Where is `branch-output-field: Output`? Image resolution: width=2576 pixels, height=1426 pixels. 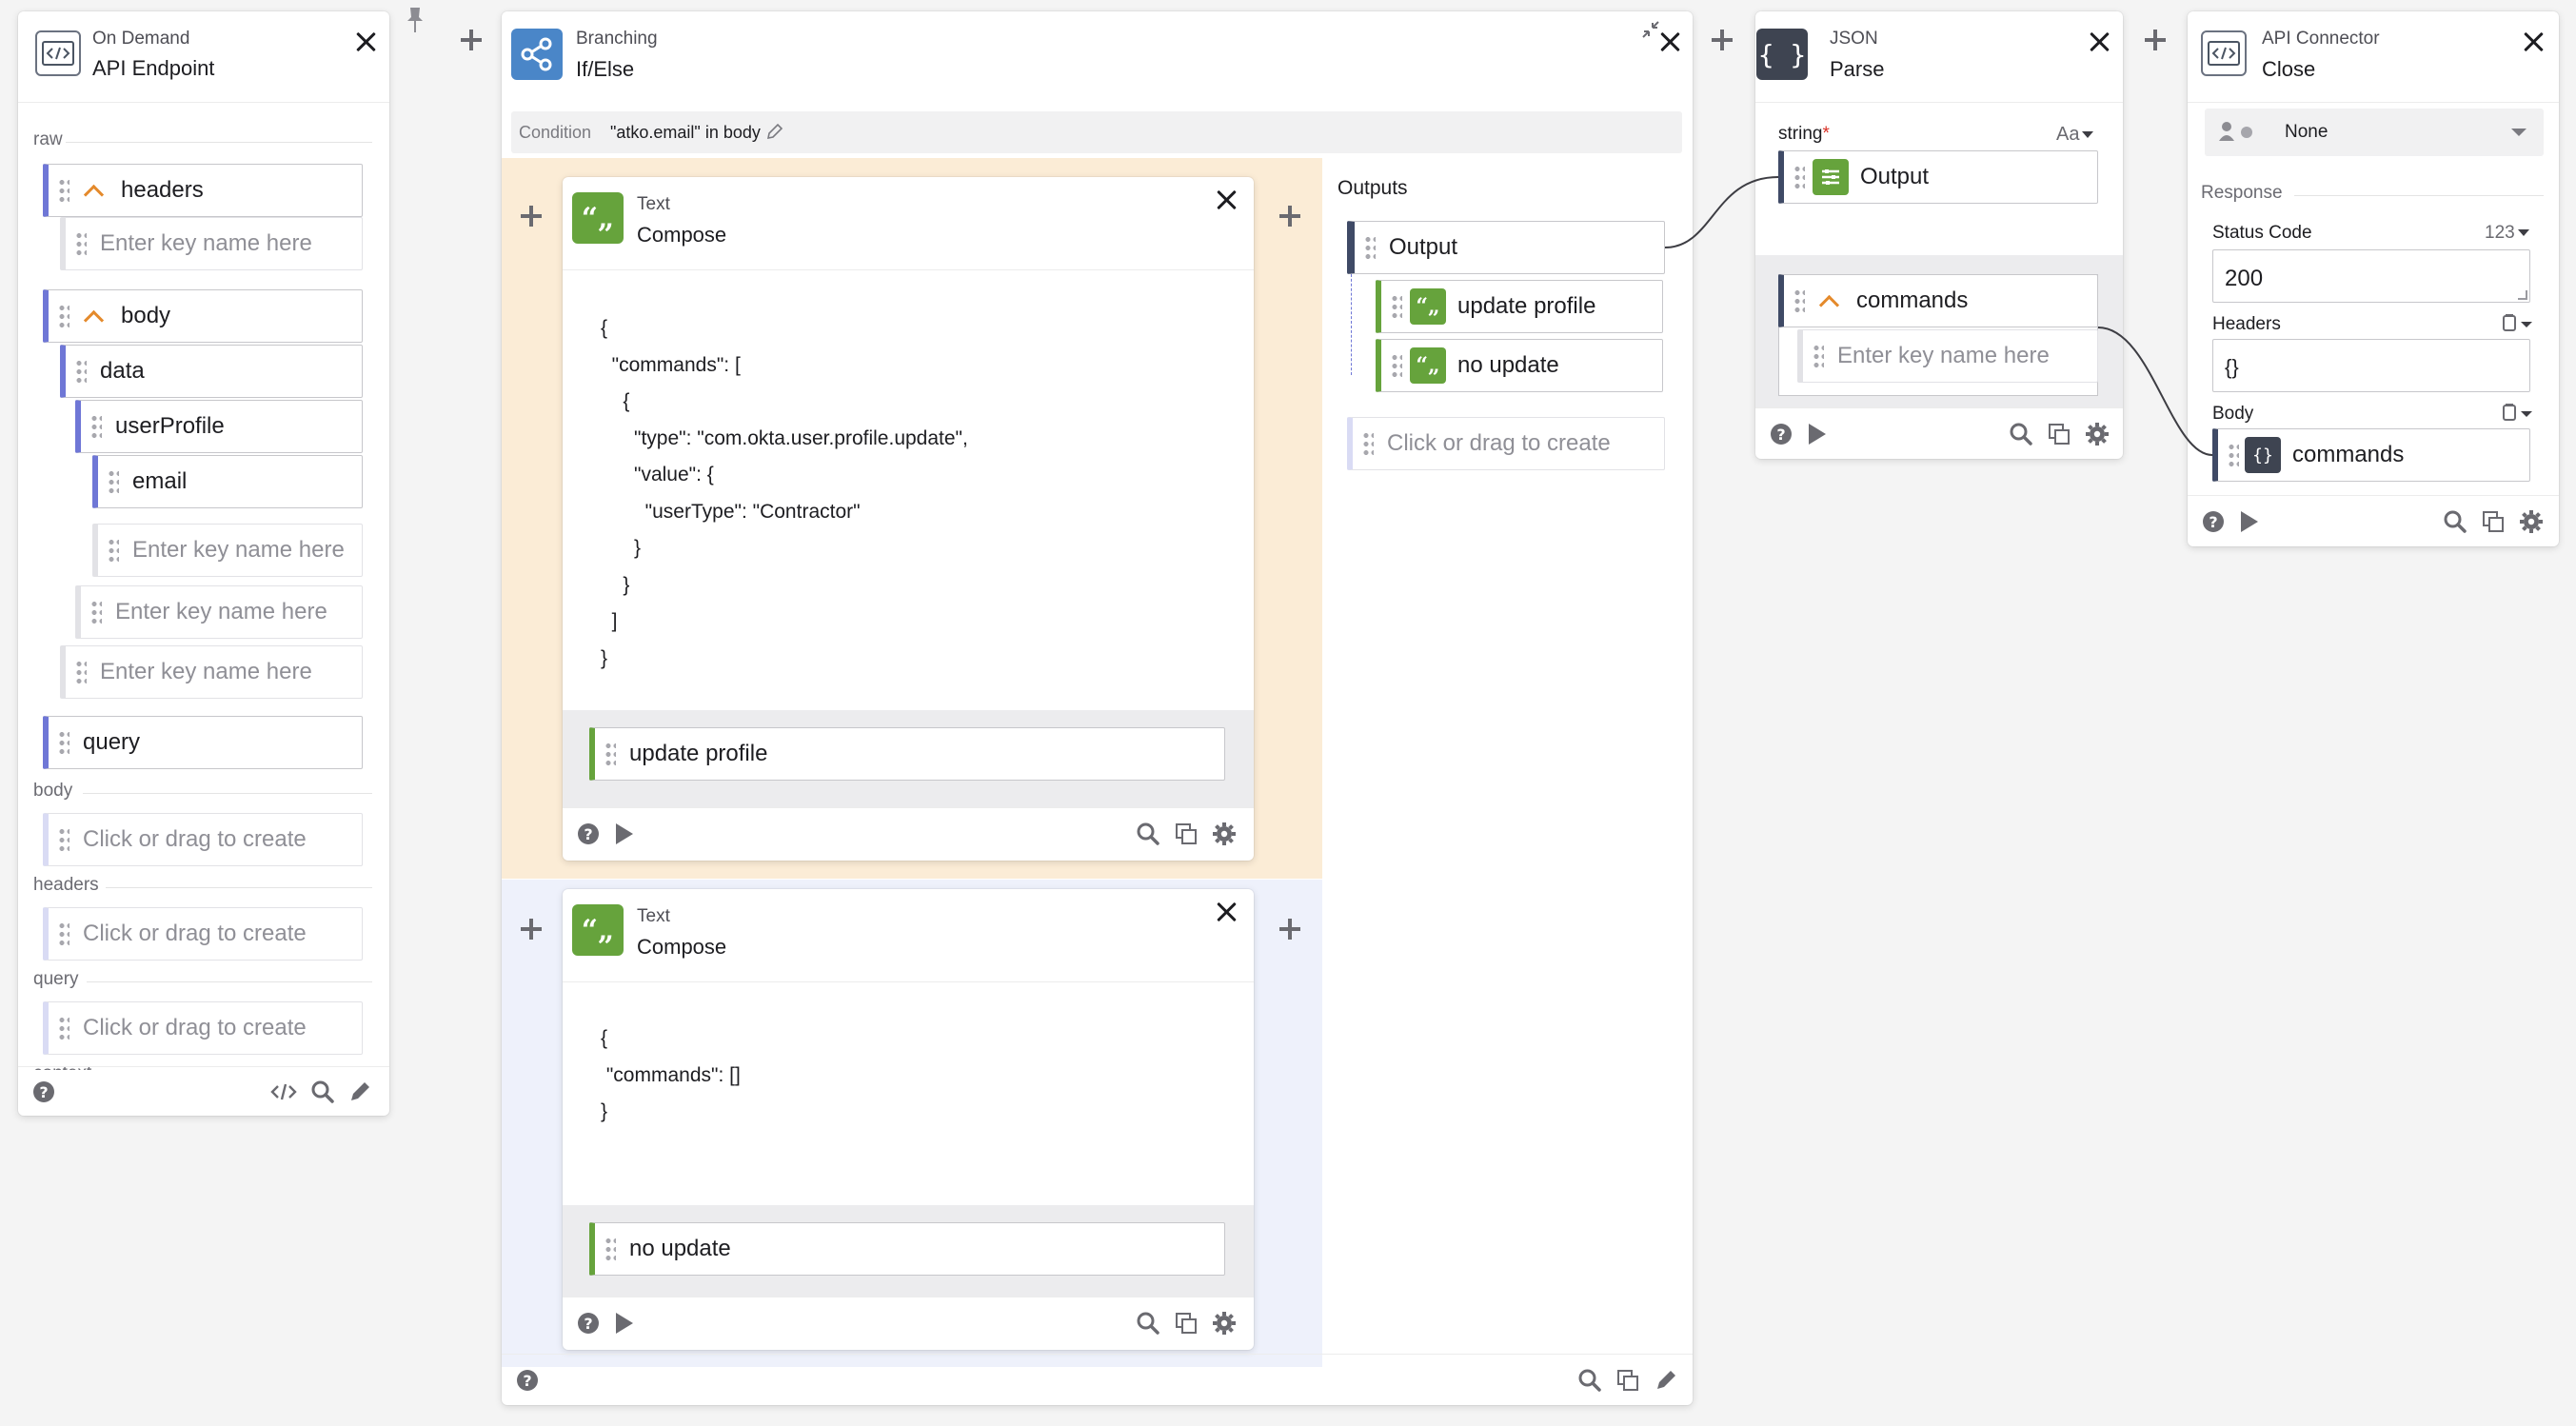 branch-output-field: Output is located at coordinates (1506, 248).